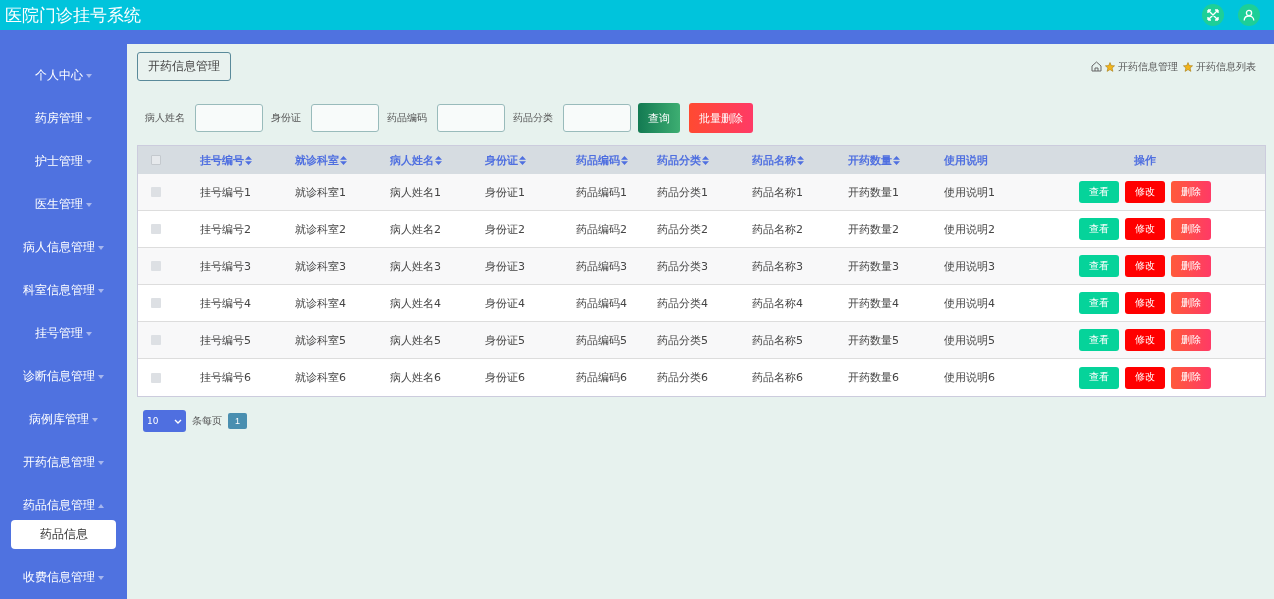 This screenshot has height=599, width=1274. I want to click on column-header: 开药数量, so click(870, 160).